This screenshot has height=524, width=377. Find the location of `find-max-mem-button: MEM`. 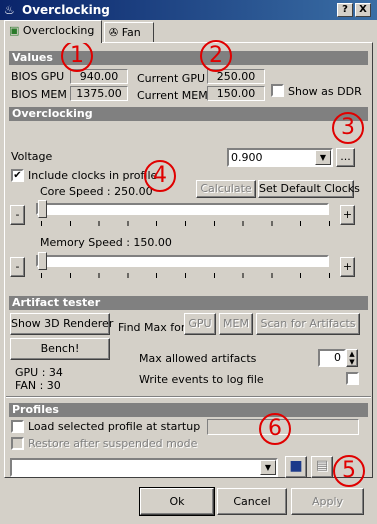

find-max-mem-button: MEM is located at coordinates (236, 324).